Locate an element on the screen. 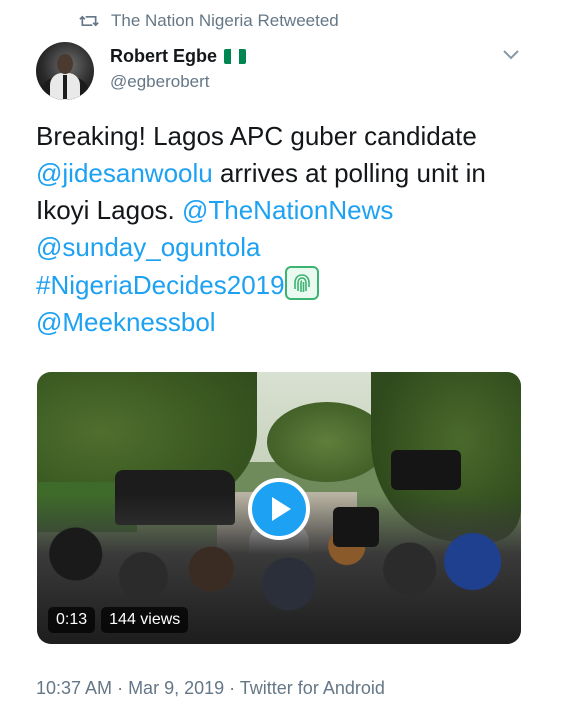 This screenshot has height=720, width=568. retweet-label: The Nation Nigeria Retweeted is located at coordinates (225, 20).